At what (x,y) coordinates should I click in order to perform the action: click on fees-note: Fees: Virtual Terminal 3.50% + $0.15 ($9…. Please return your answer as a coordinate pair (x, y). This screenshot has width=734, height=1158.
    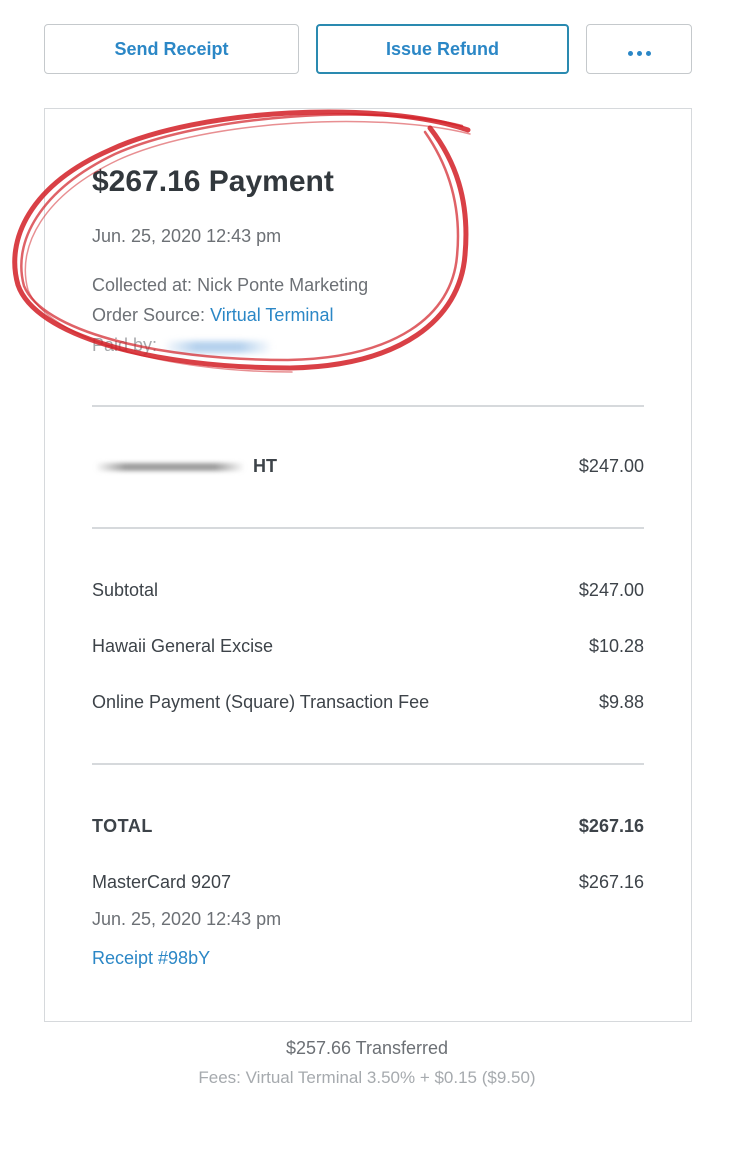
    Looking at the image, I should click on (367, 1077).